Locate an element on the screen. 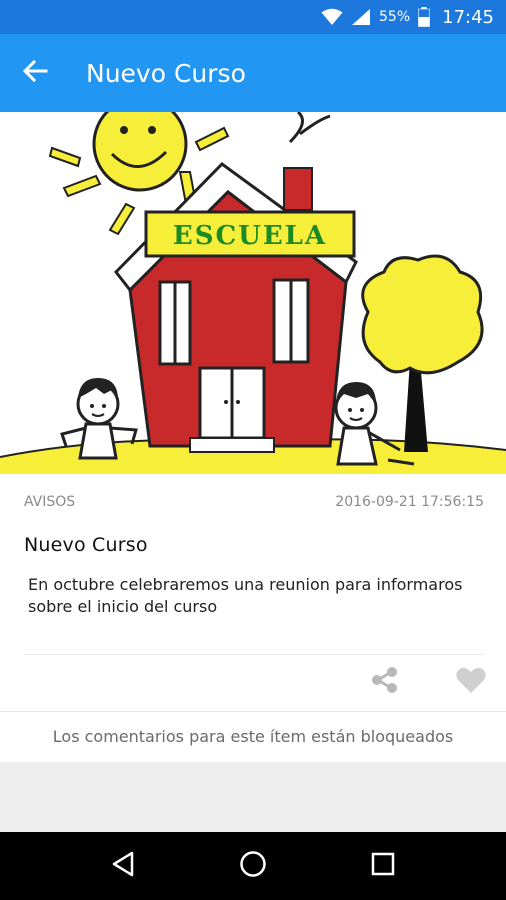  heart-icon is located at coordinates (471, 682).